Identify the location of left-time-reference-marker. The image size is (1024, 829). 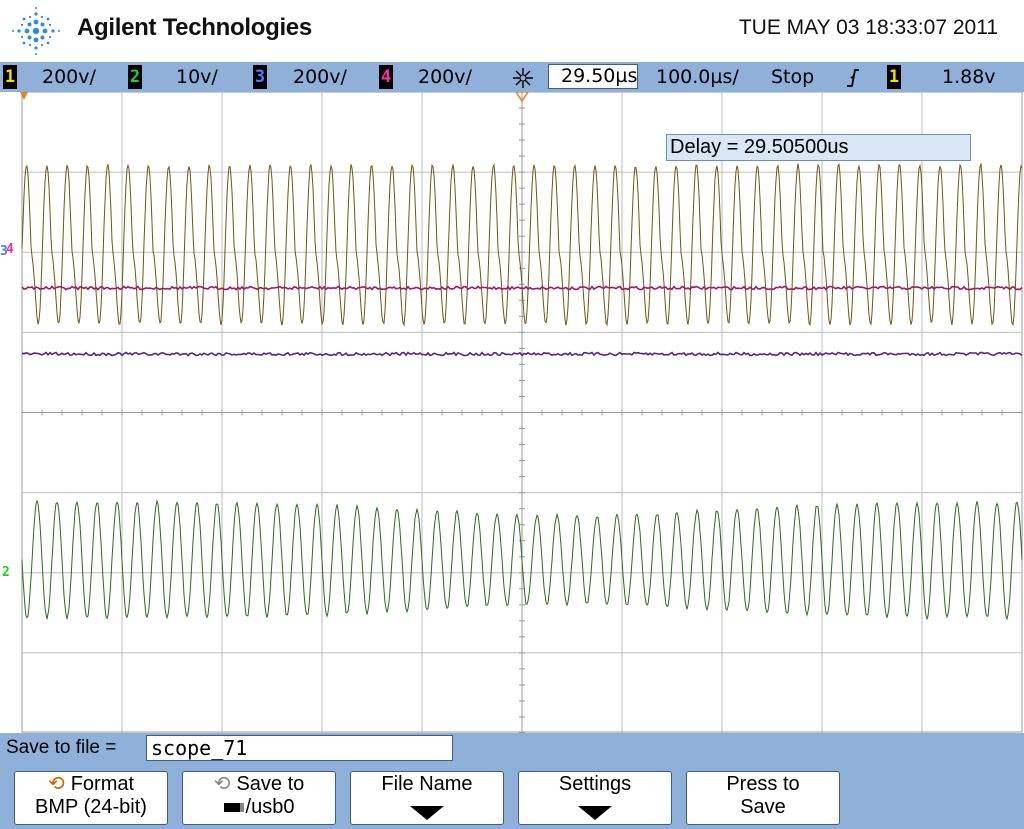
(24, 96).